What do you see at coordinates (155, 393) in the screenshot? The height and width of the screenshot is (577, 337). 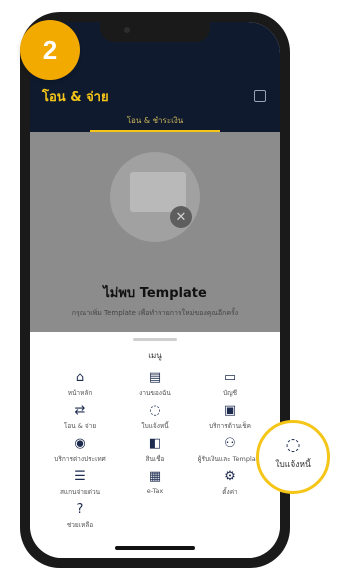 I see `menu-item-label: งานของฉัน` at bounding box center [155, 393].